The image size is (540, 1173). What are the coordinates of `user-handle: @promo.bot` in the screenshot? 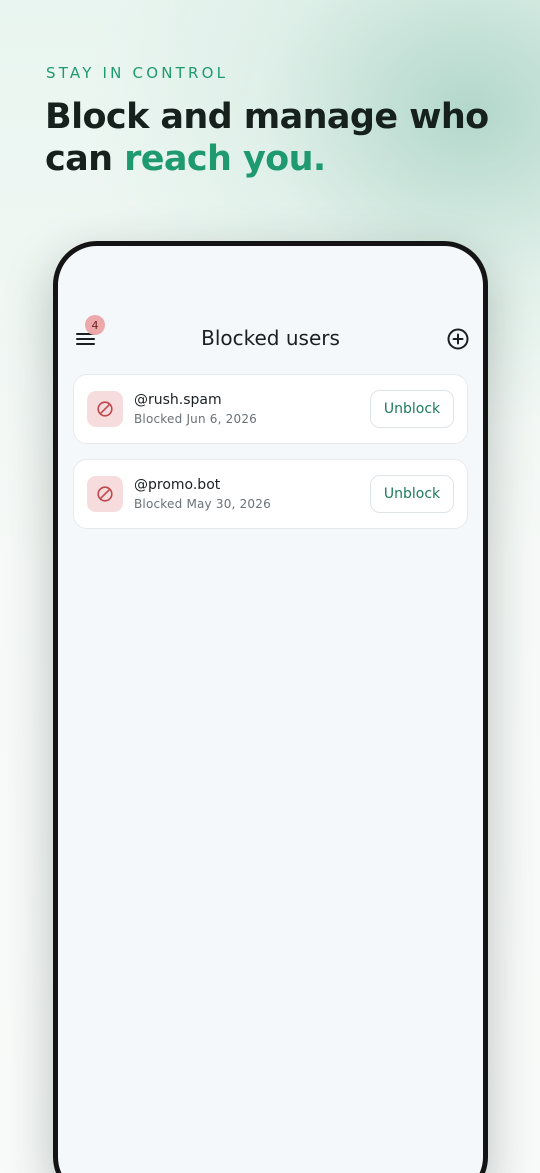 It's located at (177, 485).